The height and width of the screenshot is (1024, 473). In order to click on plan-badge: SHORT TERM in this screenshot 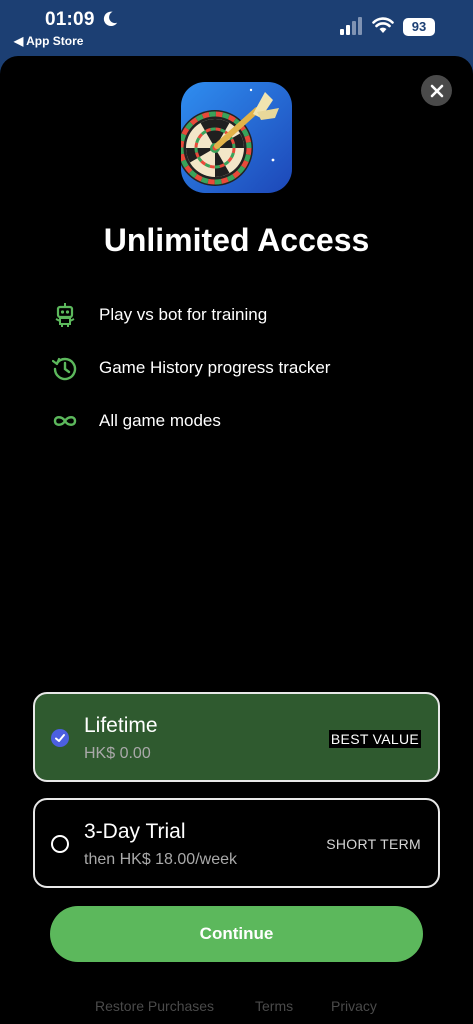, I will do `click(373, 844)`.